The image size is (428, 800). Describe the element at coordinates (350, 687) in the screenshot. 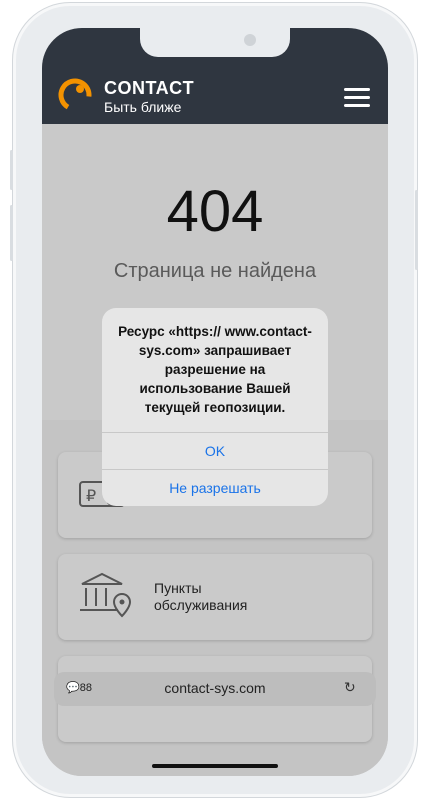

I see `reload-icon: ↻` at that location.